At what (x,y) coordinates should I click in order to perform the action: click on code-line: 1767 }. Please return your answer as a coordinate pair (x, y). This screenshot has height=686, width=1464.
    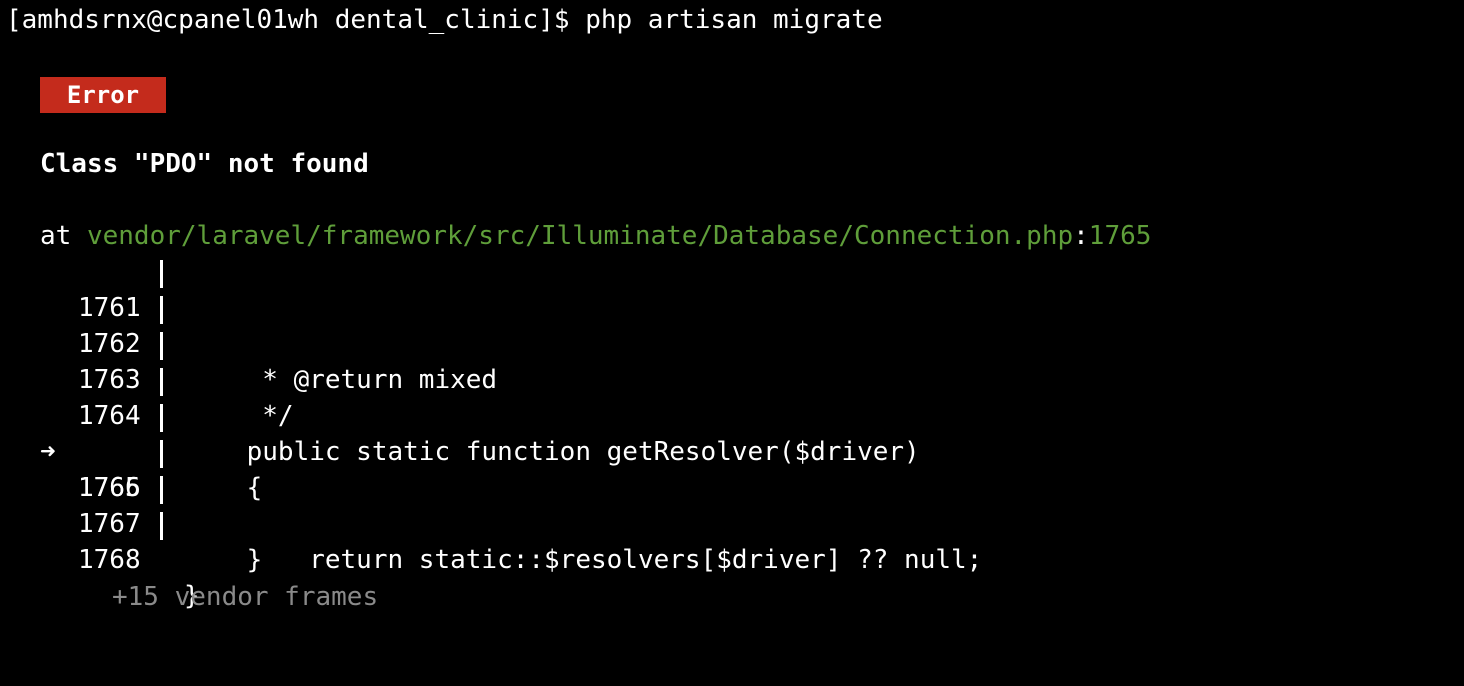
    Looking at the image, I should click on (100, 540).